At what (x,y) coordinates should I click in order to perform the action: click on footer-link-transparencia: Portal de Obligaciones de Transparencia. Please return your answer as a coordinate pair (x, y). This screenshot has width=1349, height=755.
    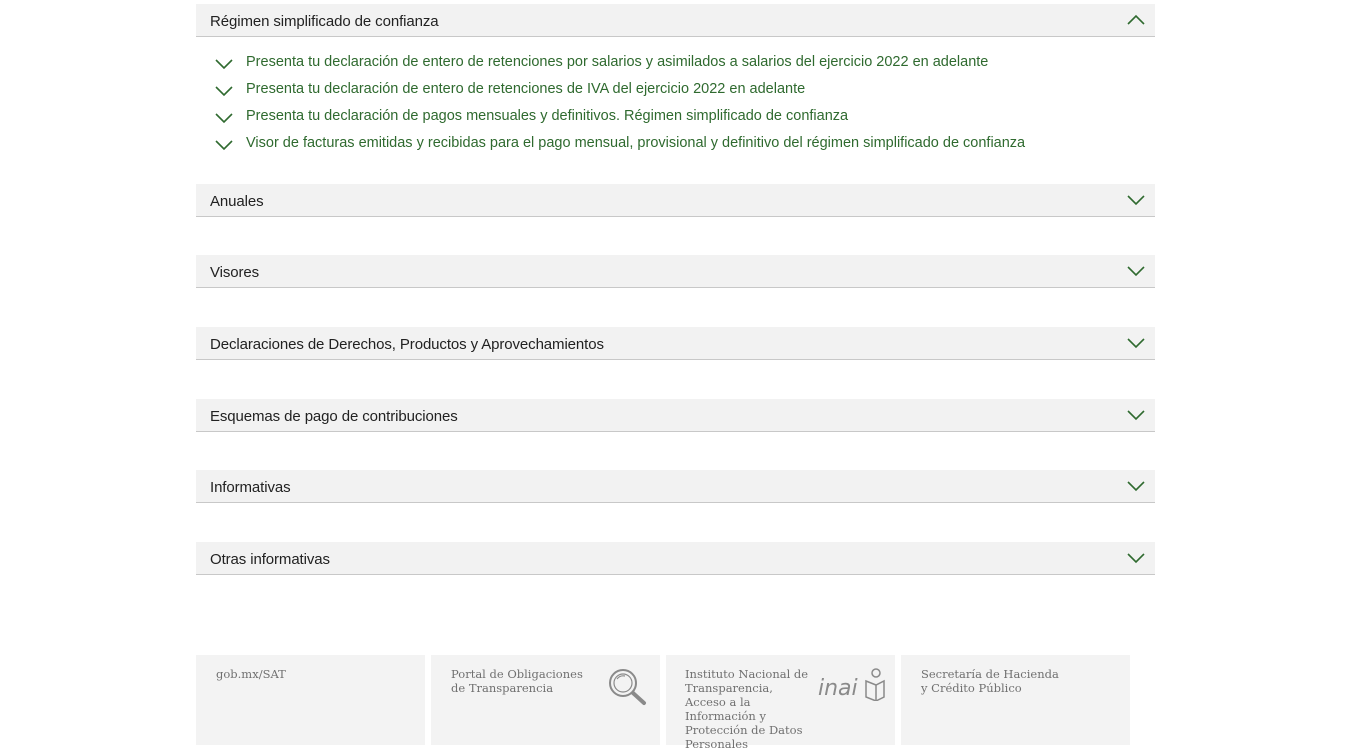
    Looking at the image, I should click on (521, 681).